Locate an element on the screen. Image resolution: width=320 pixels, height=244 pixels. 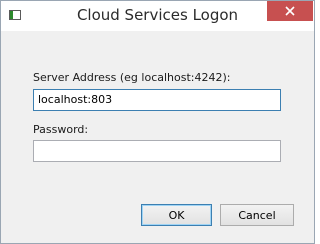
password-label: Password: is located at coordinates (61, 129).